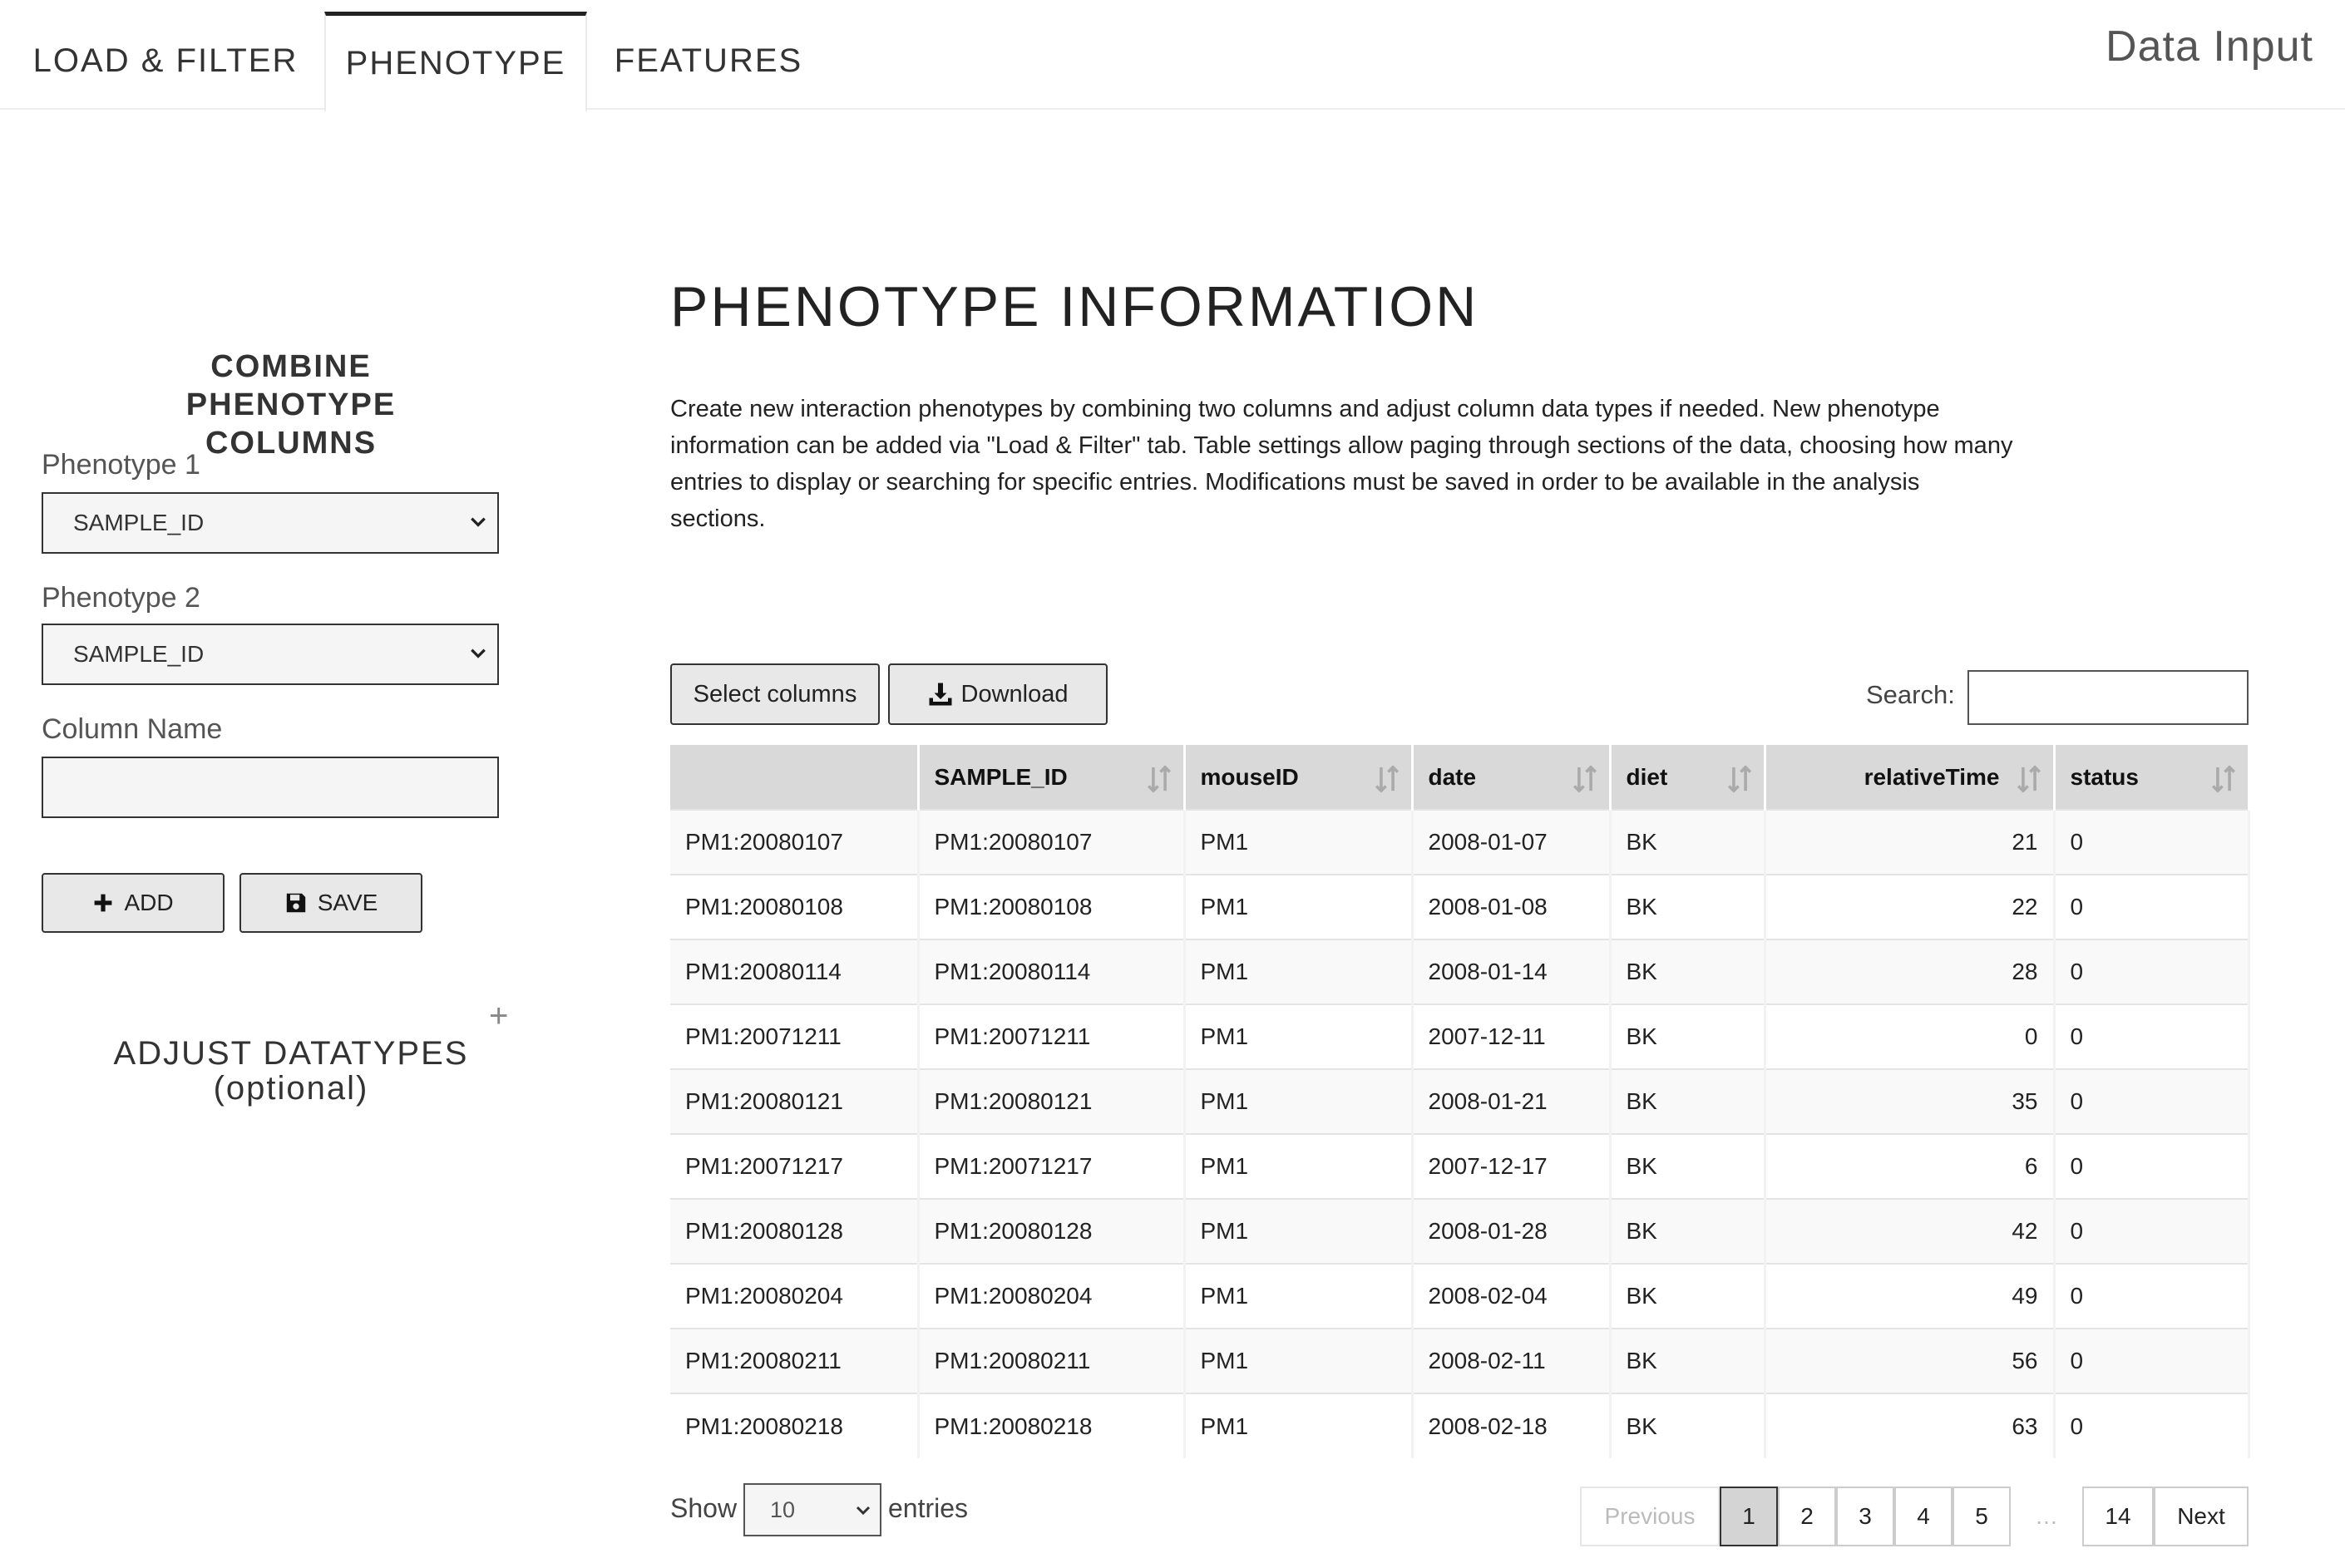 This screenshot has width=2345, height=1568. I want to click on table-cell: PM1:20071211, so click(1052, 1036).